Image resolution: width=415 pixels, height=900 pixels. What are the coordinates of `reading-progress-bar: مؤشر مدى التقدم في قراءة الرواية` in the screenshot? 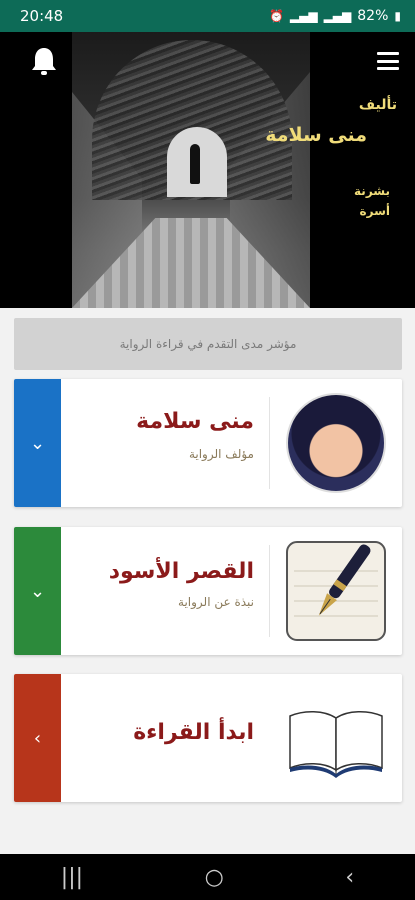 It's located at (208, 344).